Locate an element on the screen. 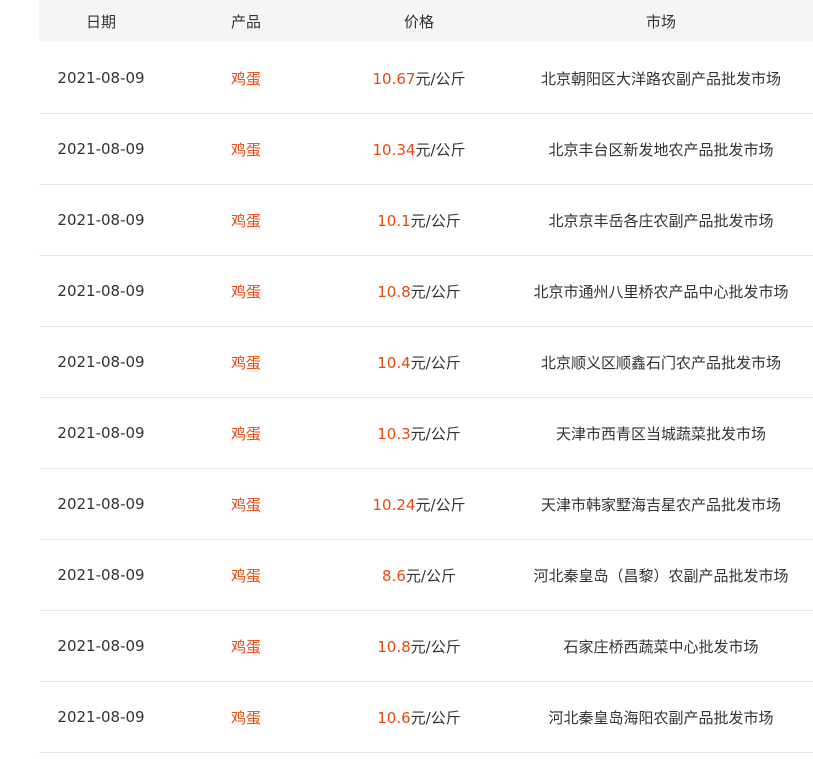  row-market: 河北秦皇岛（昌黎）农副产品批发市场 is located at coordinates (661, 575).